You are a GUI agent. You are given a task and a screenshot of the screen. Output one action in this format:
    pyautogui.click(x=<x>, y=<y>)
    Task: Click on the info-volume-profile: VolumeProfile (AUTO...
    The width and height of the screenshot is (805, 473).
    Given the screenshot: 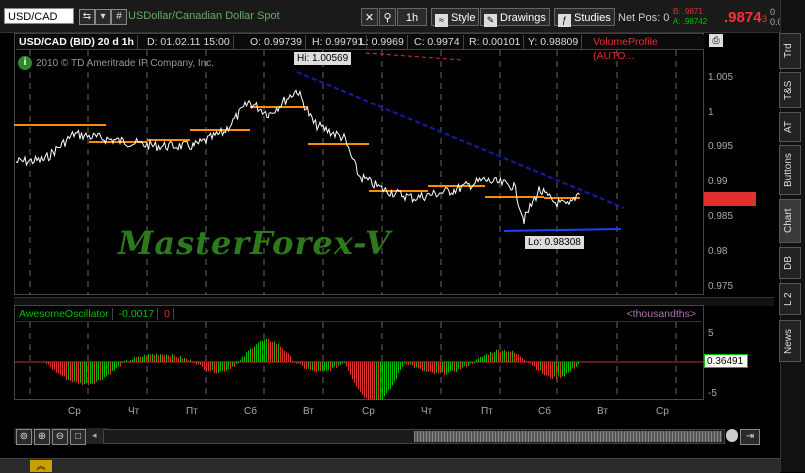 What is the action you would take?
    pyautogui.click(x=647, y=48)
    